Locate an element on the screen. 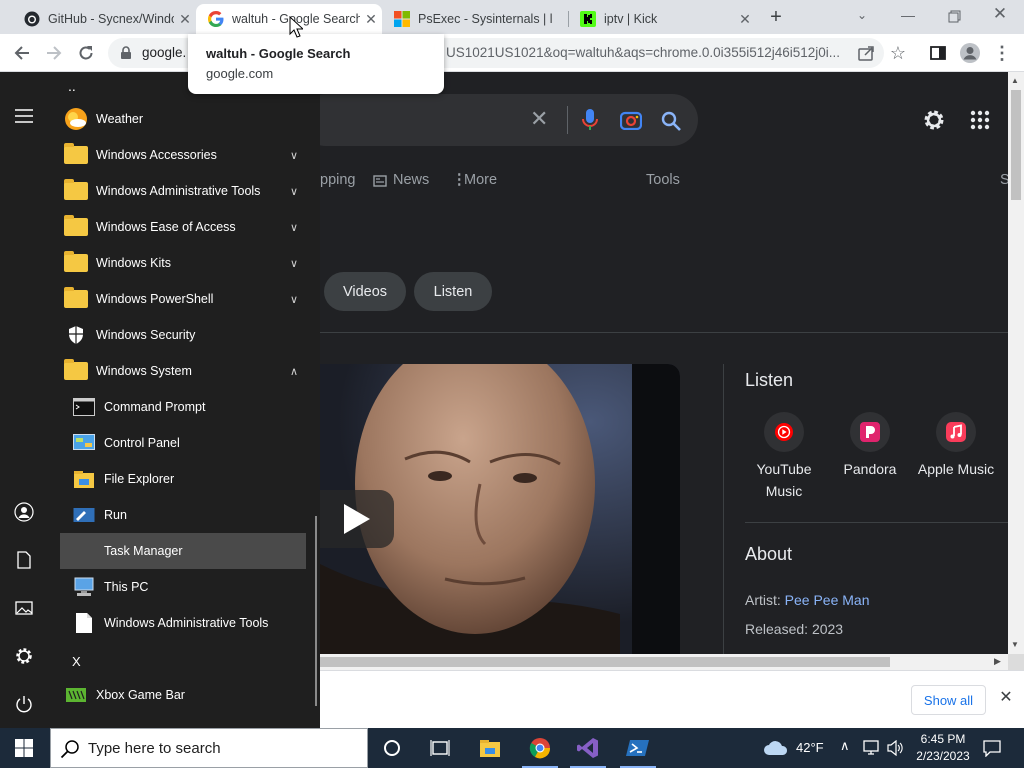 This screenshot has height=768, width=1024. artist-label: Artist: is located at coordinates (763, 600).